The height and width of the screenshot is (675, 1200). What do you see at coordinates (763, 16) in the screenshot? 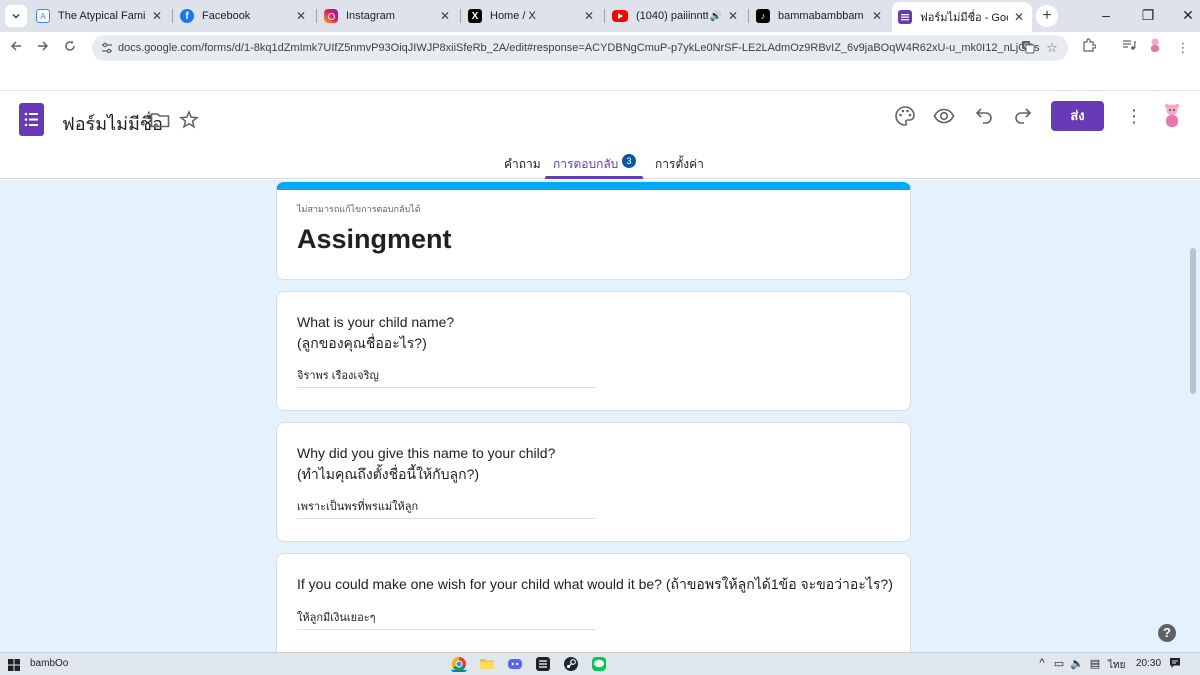
I see `tiktok-icon: ♪` at bounding box center [763, 16].